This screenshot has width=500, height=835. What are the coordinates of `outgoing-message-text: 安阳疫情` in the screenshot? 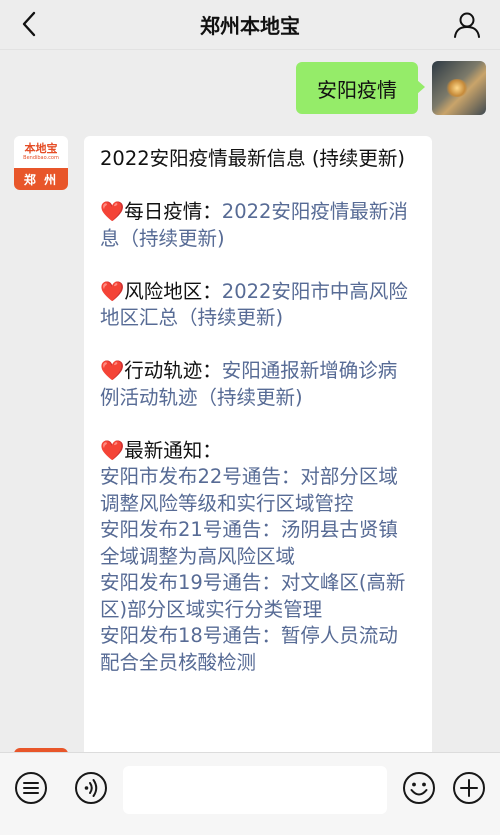 It's located at (357, 89).